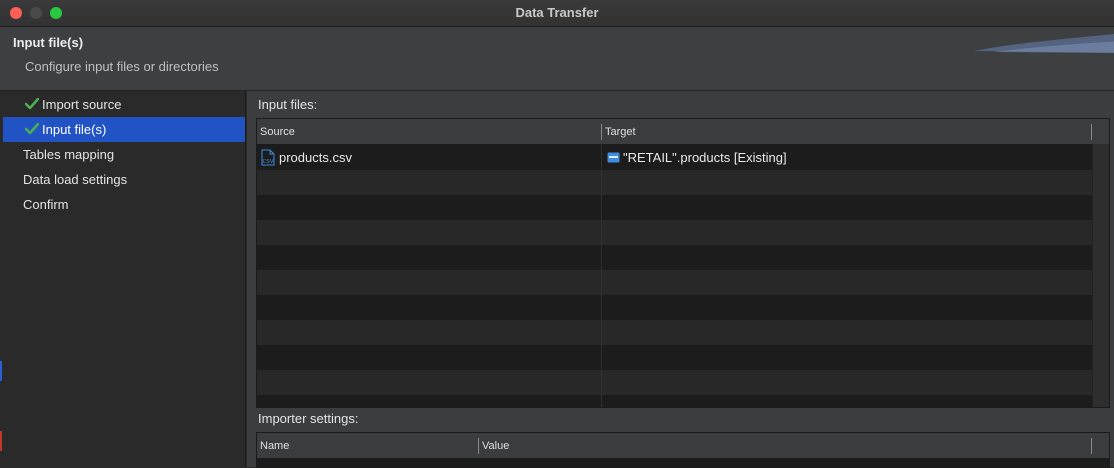 This screenshot has width=1114, height=468. Describe the element at coordinates (601, 275) in the screenshot. I see `column-gridline` at that location.